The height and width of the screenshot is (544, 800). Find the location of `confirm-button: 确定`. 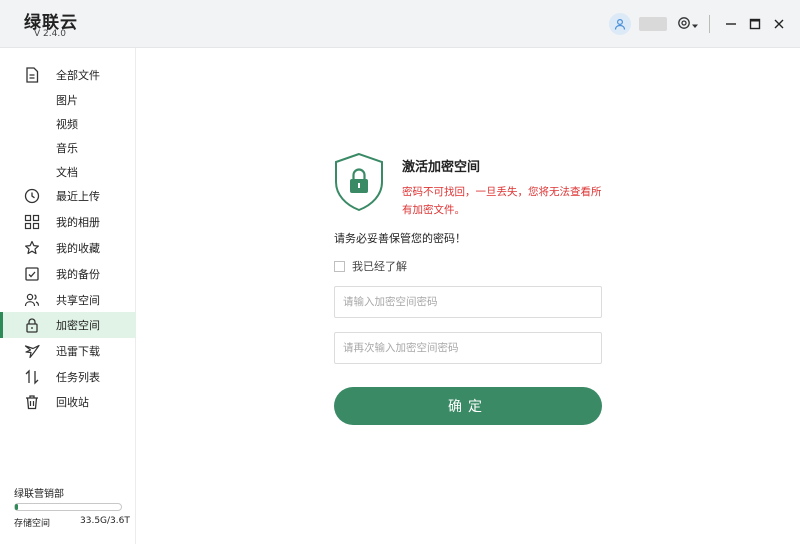

confirm-button: 确定 is located at coordinates (468, 406).